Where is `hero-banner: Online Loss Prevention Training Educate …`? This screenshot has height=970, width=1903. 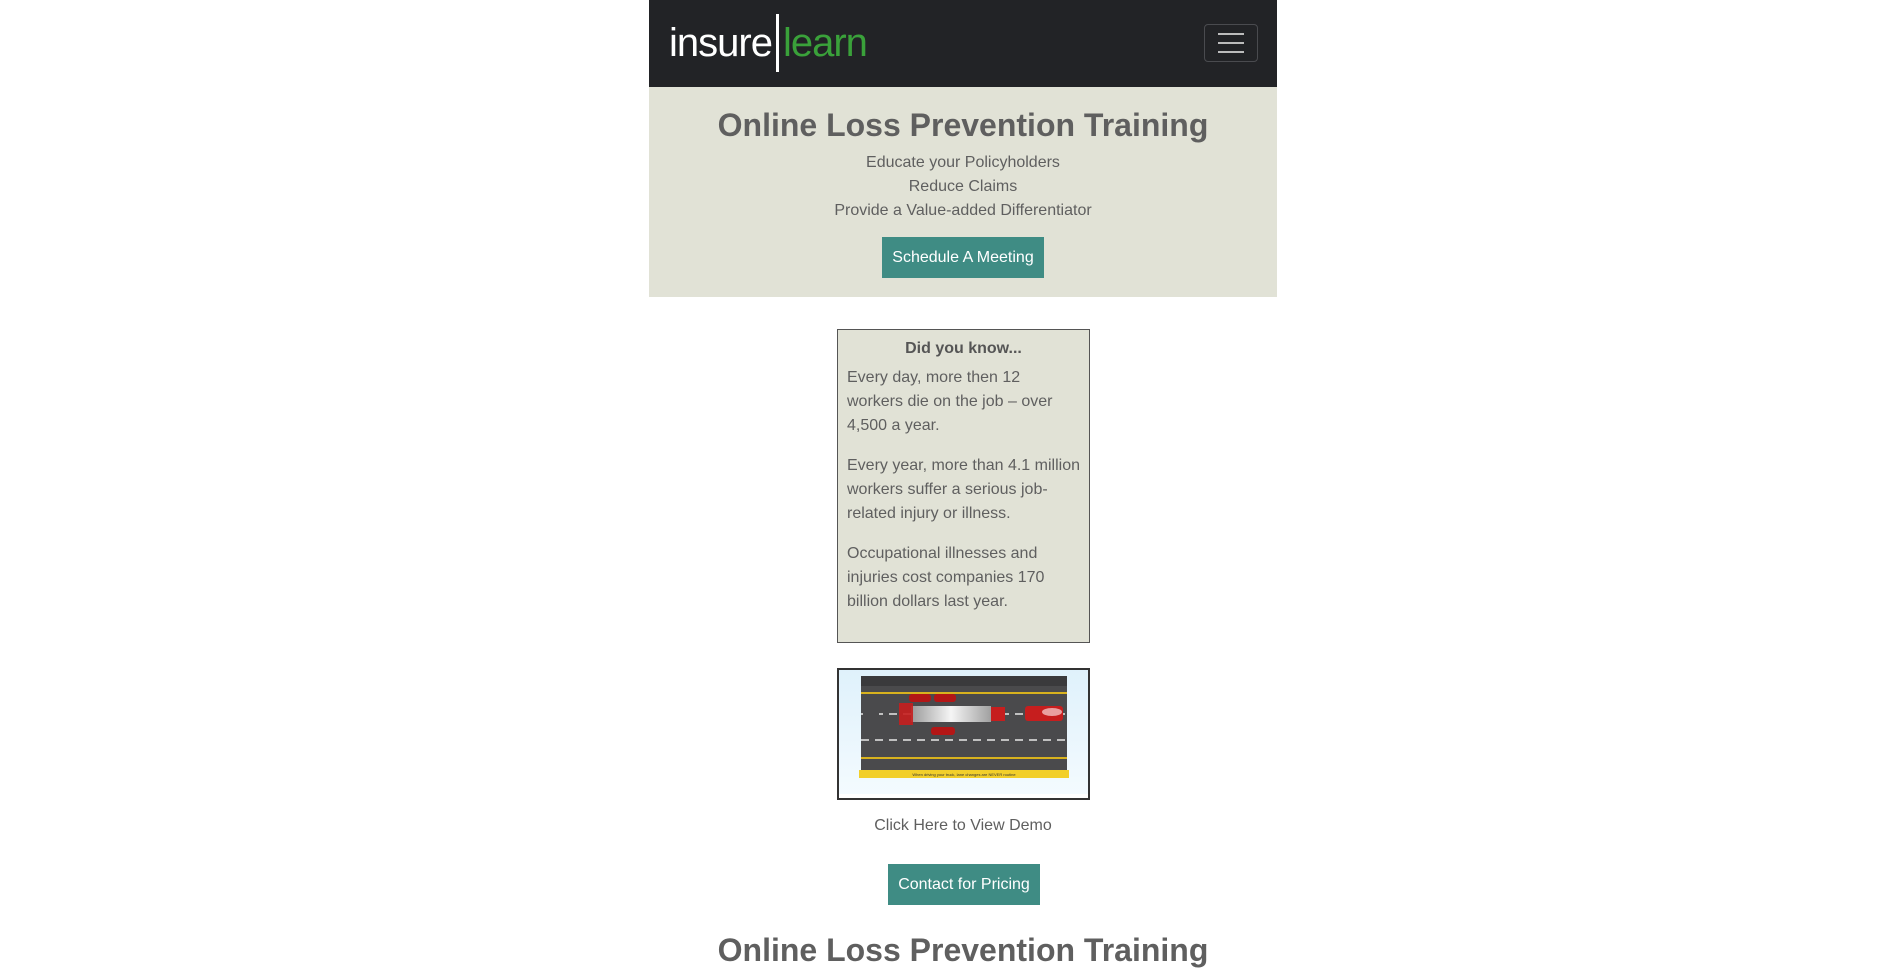 hero-banner: Online Loss Prevention Training Educate … is located at coordinates (963, 192).